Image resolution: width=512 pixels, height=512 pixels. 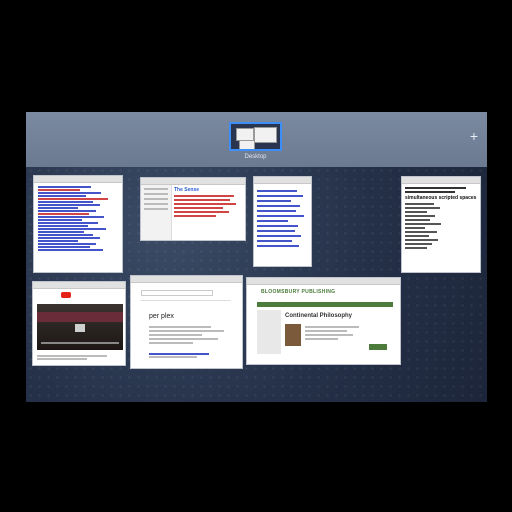 I want to click on spaces-bar: Desktop +, so click(x=256, y=139).